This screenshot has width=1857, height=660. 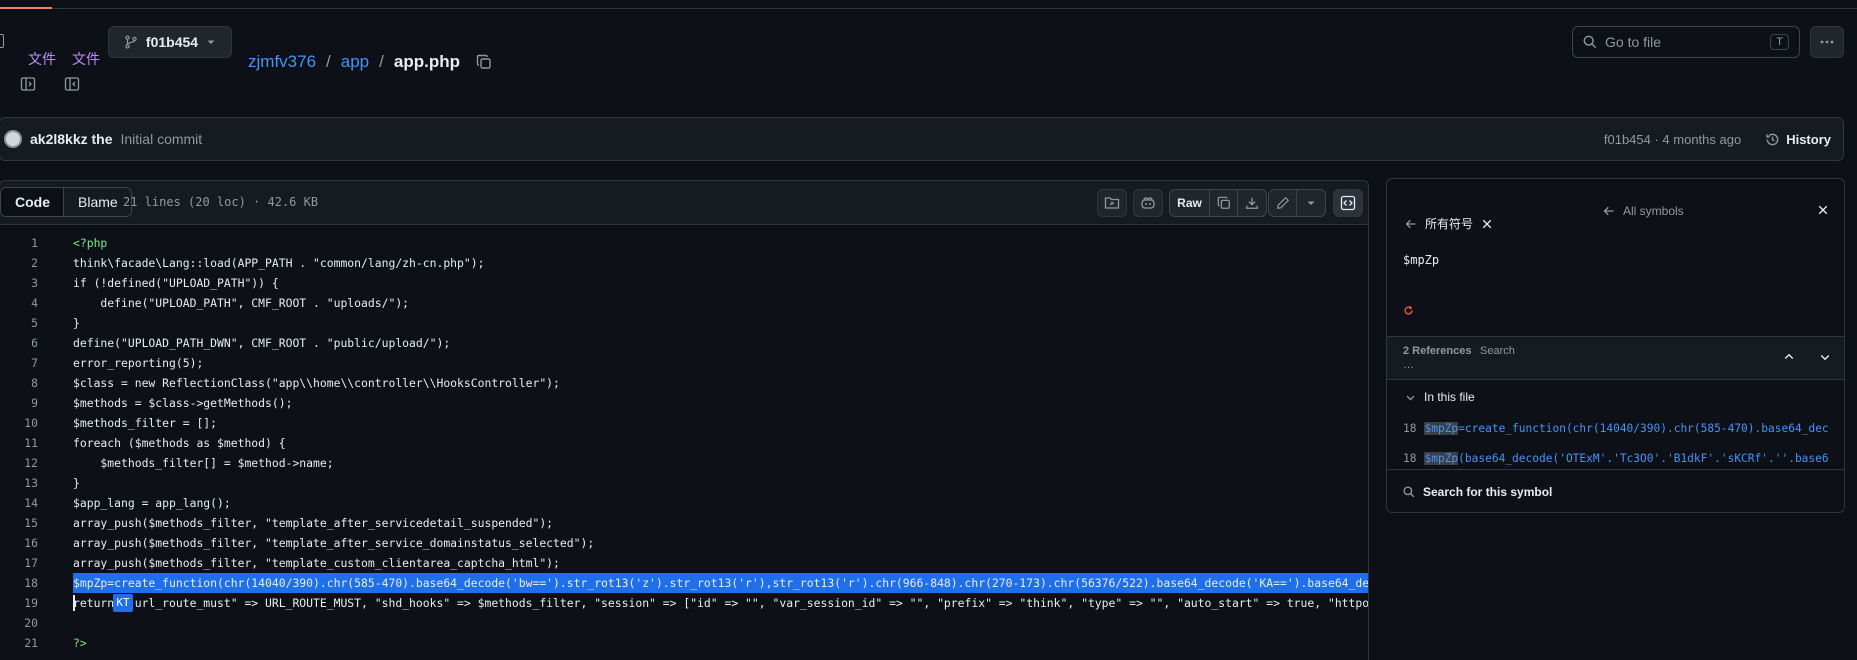 I want to click on copy-icon, so click(x=1224, y=203).